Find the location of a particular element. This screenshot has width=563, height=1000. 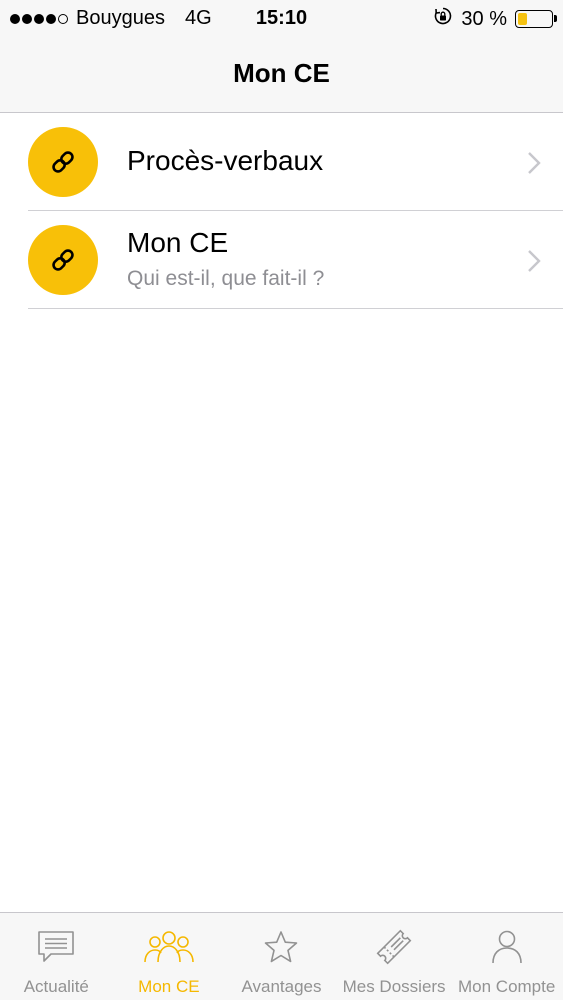

status-bar: Bouygues 4G 15:10 30 % is located at coordinates (281, 18).